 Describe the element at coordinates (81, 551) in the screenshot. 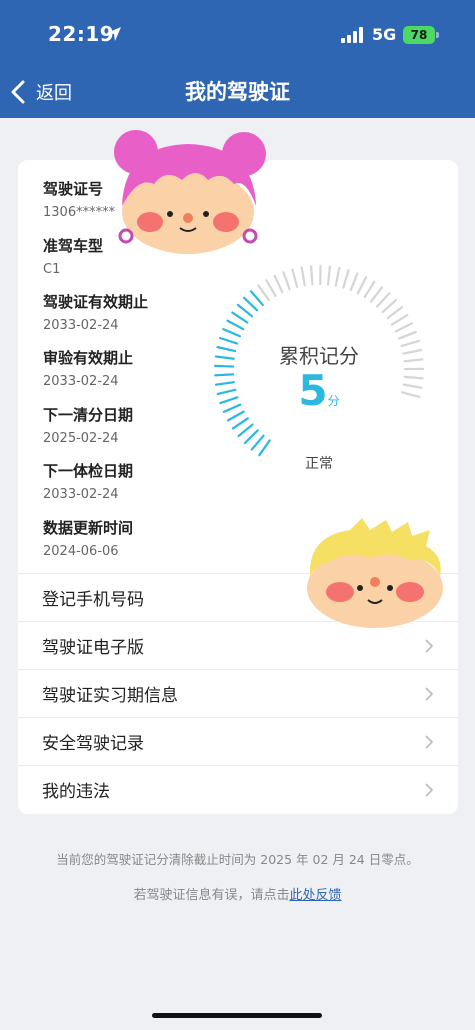

I see `info-value: 2024-06-06` at that location.